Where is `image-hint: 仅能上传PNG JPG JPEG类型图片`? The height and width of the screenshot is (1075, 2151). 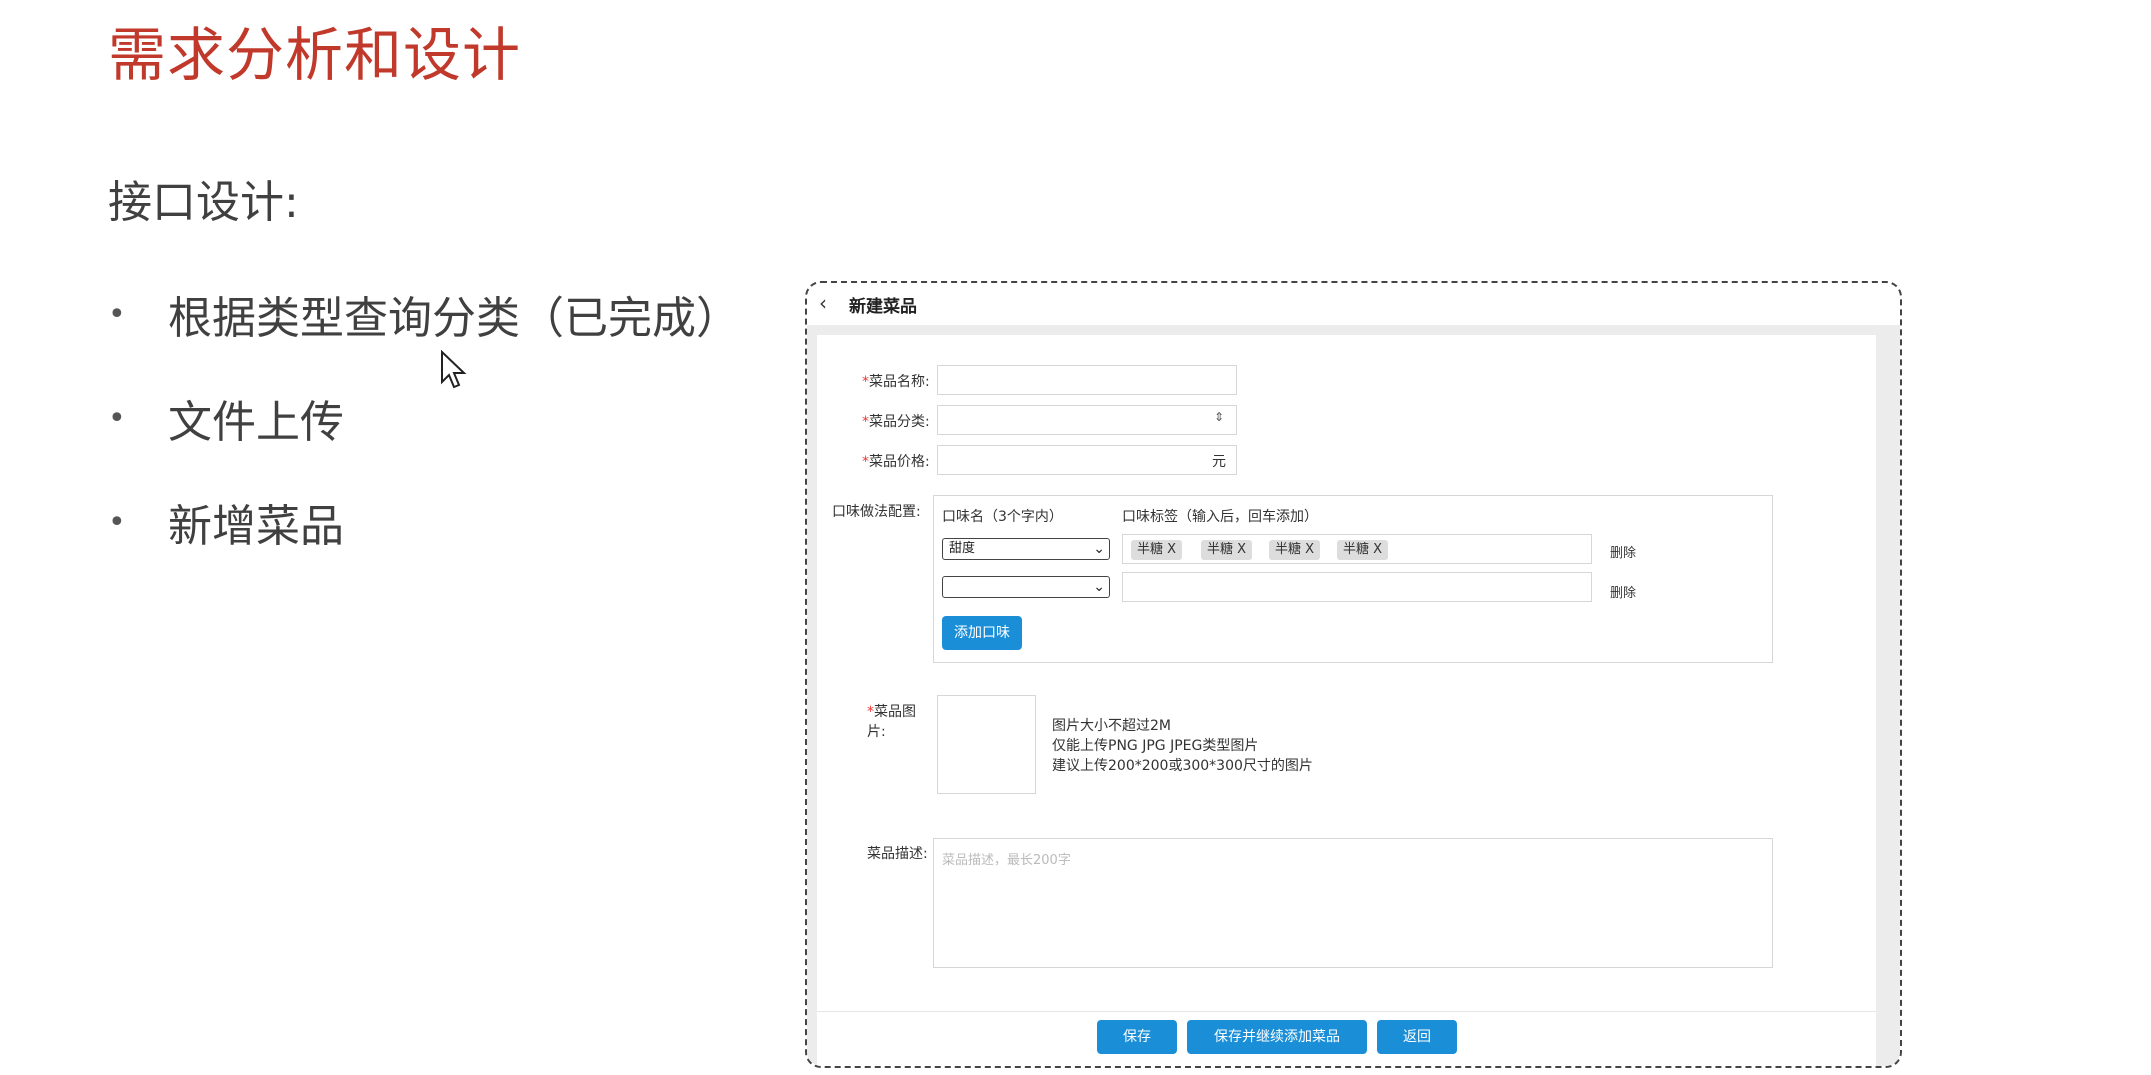
image-hint: 仅能上传PNG JPG JPEG类型图片 is located at coordinates (1155, 746).